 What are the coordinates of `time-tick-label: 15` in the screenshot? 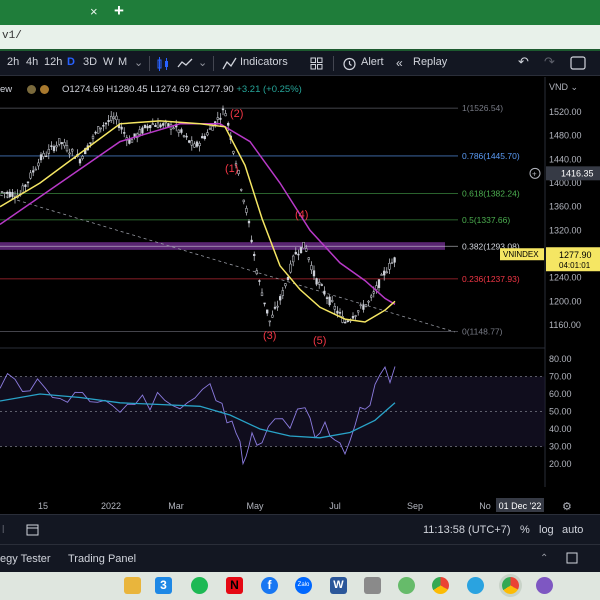 It's located at (43, 506).